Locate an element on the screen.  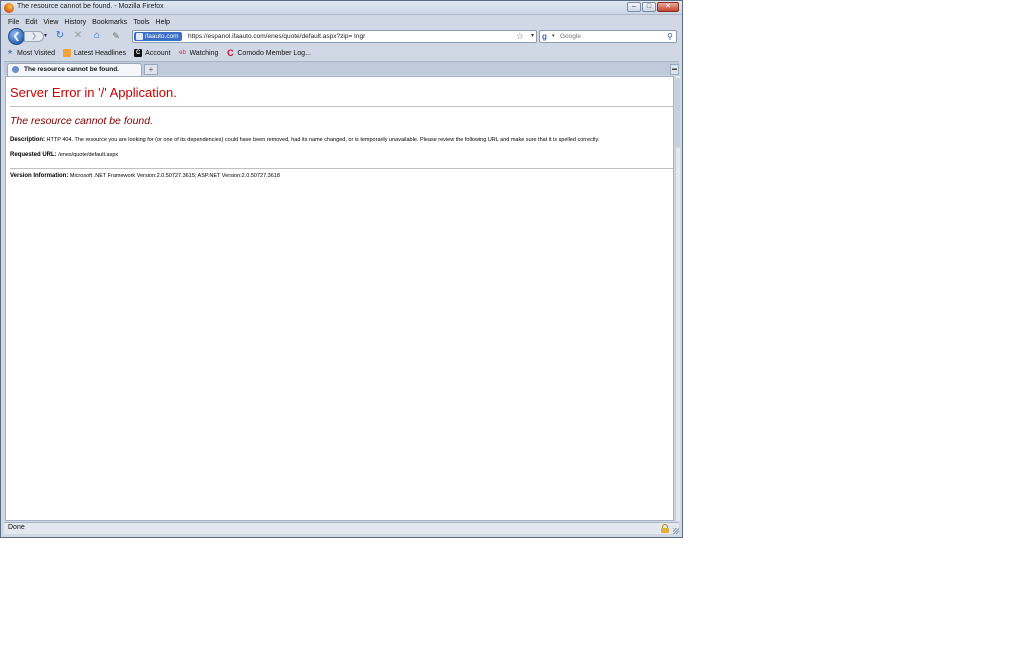
vertical-scrollbar is located at coordinates (677, 298).